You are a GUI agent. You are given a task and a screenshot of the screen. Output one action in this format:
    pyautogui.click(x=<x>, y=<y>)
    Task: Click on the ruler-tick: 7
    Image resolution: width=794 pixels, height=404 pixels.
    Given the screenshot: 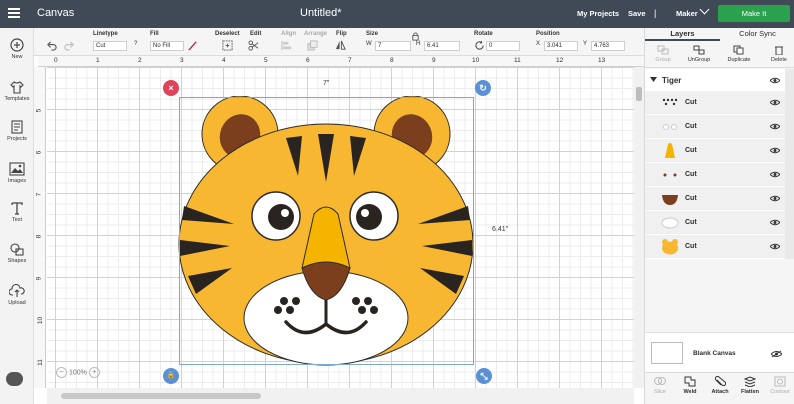 What is the action you would take?
    pyautogui.click(x=350, y=60)
    